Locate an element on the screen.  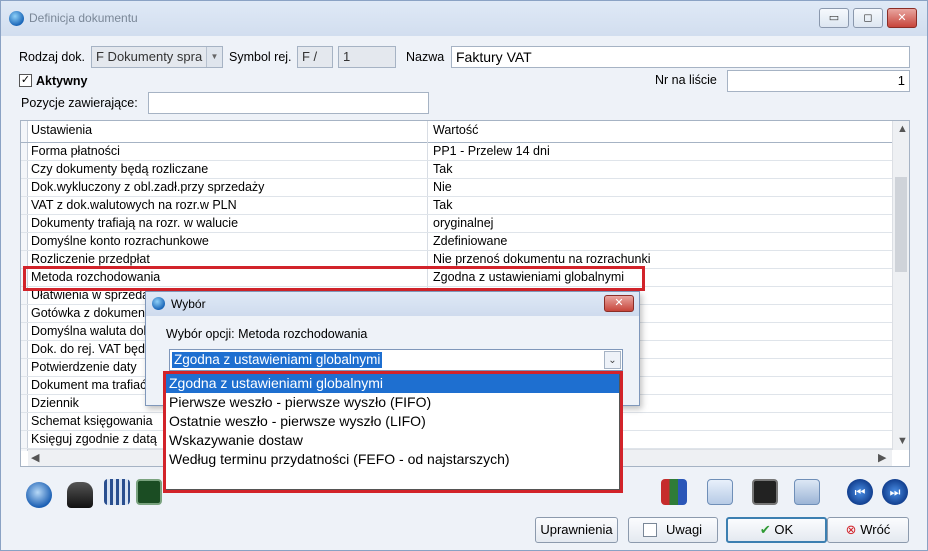
wroc-button: ⊗ Wróć is located at coordinates (868, 530).